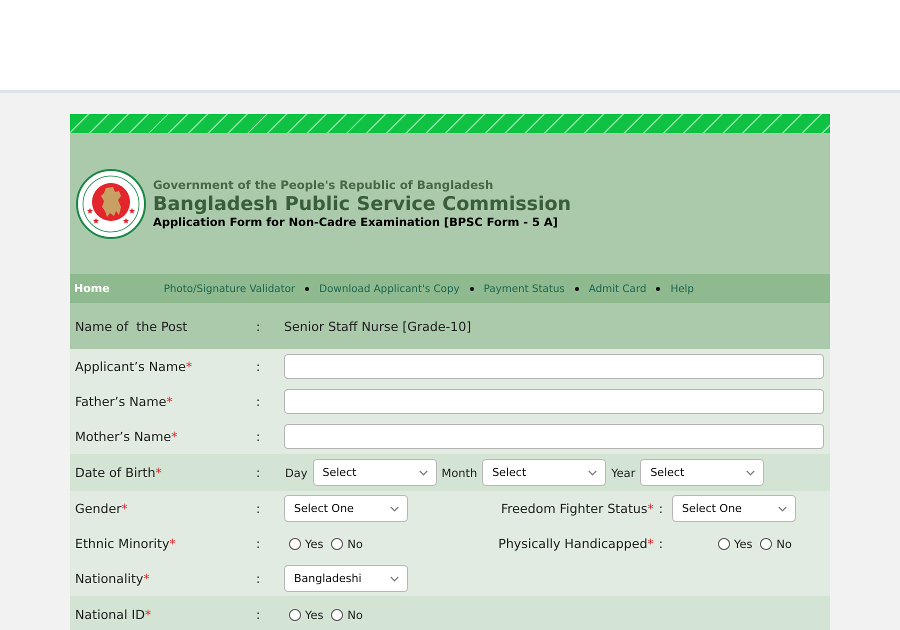 This screenshot has height=630, width=900. I want to click on field-label: Physically Handicapped*, so click(576, 543).